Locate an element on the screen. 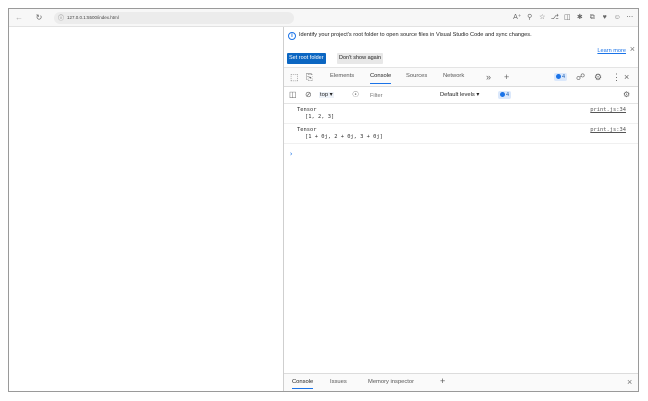  message-value: [1, 2, 3] is located at coordinates (320, 117).